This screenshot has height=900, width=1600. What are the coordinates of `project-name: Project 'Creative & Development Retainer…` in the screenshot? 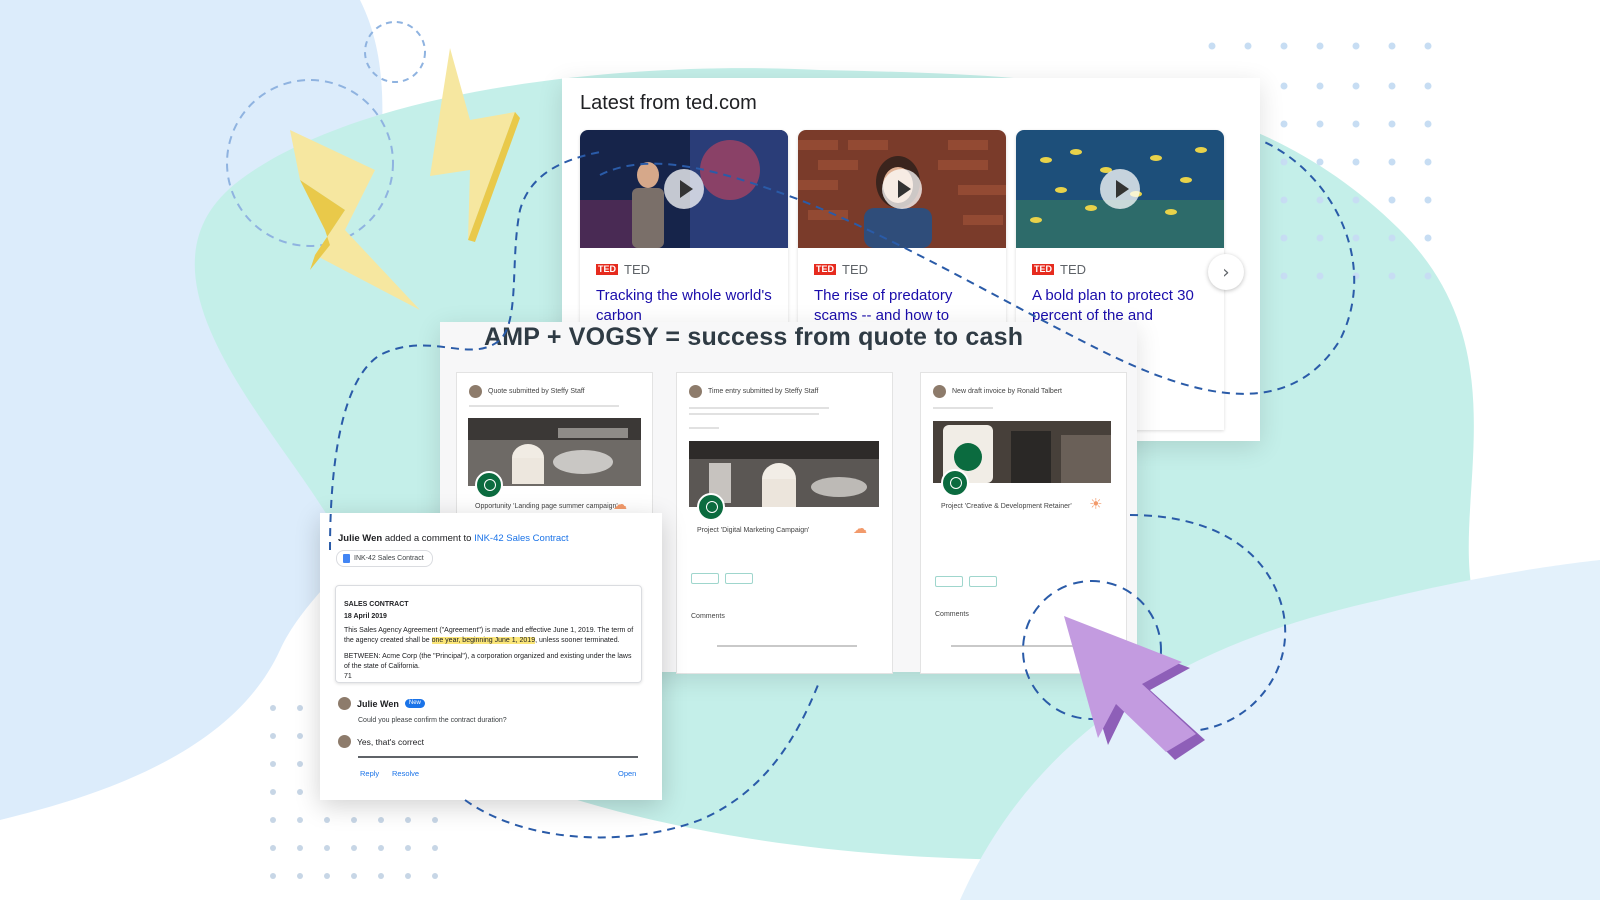 It's located at (1006, 506).